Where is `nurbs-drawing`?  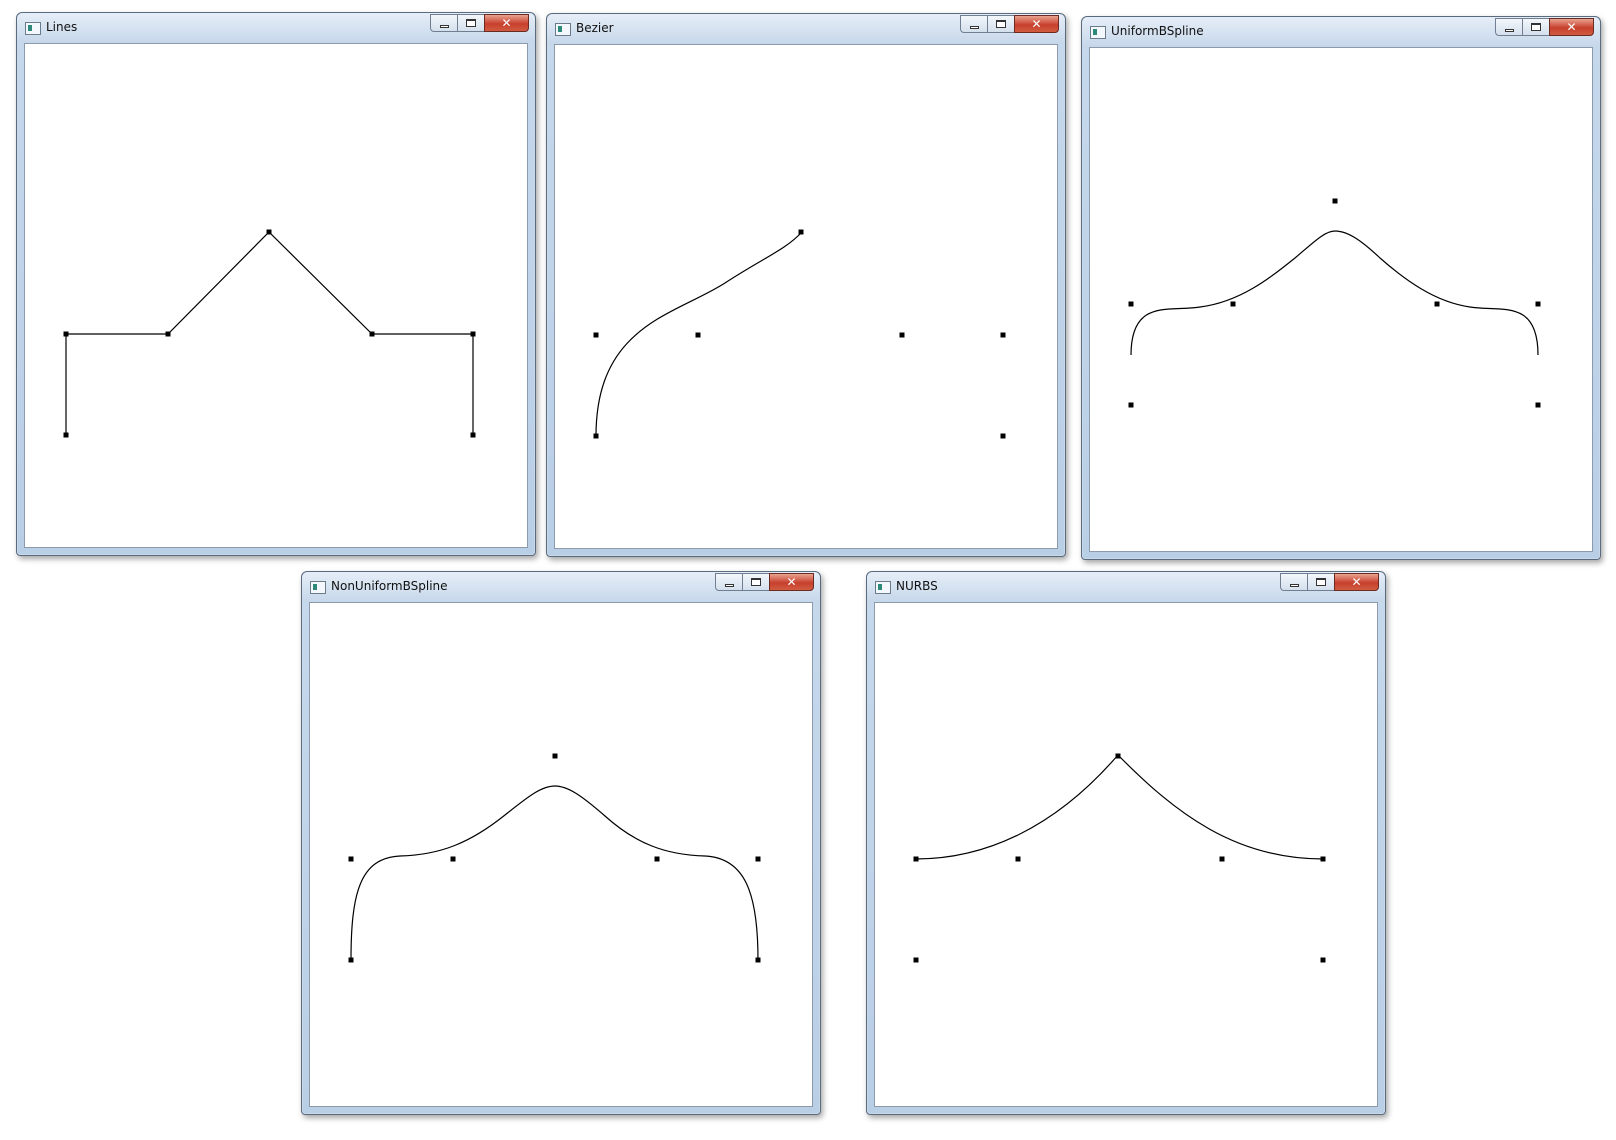
nurbs-drawing is located at coordinates (1119, 858).